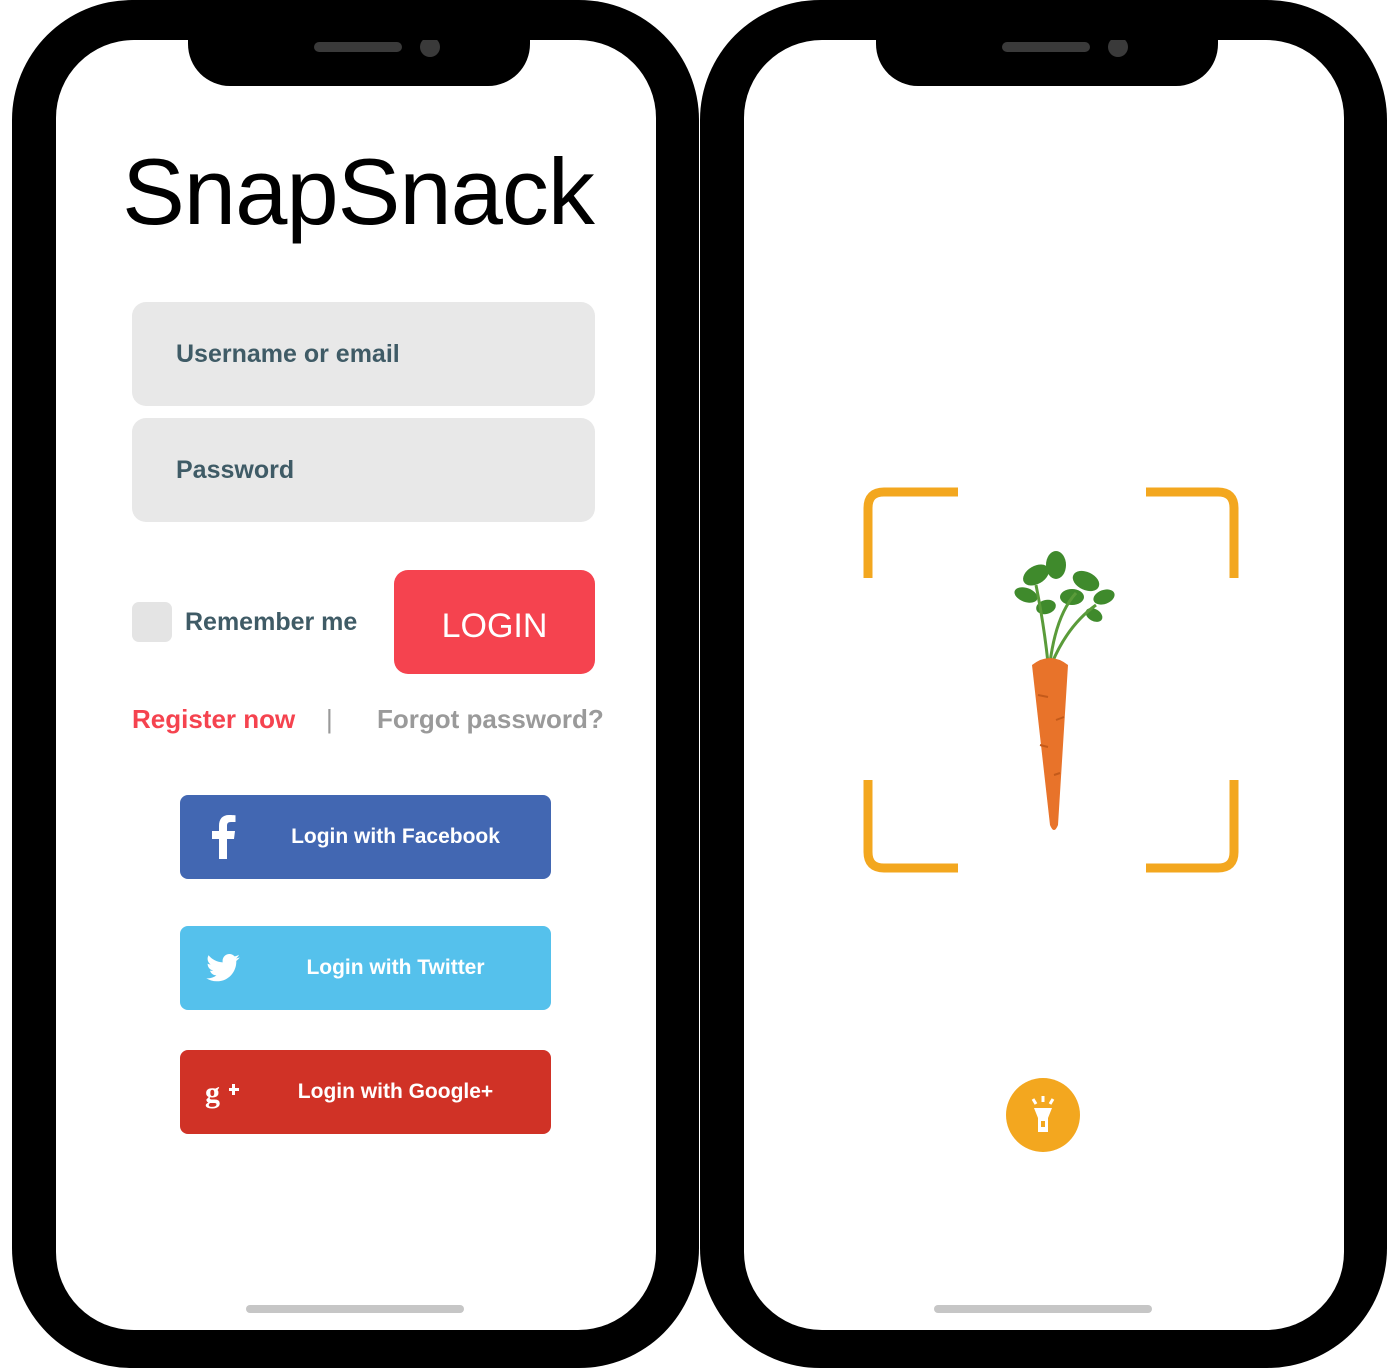 This screenshot has height=1368, width=1389. Describe the element at coordinates (490, 719) in the screenshot. I see `forgot-password-link: Forgot password?` at that location.